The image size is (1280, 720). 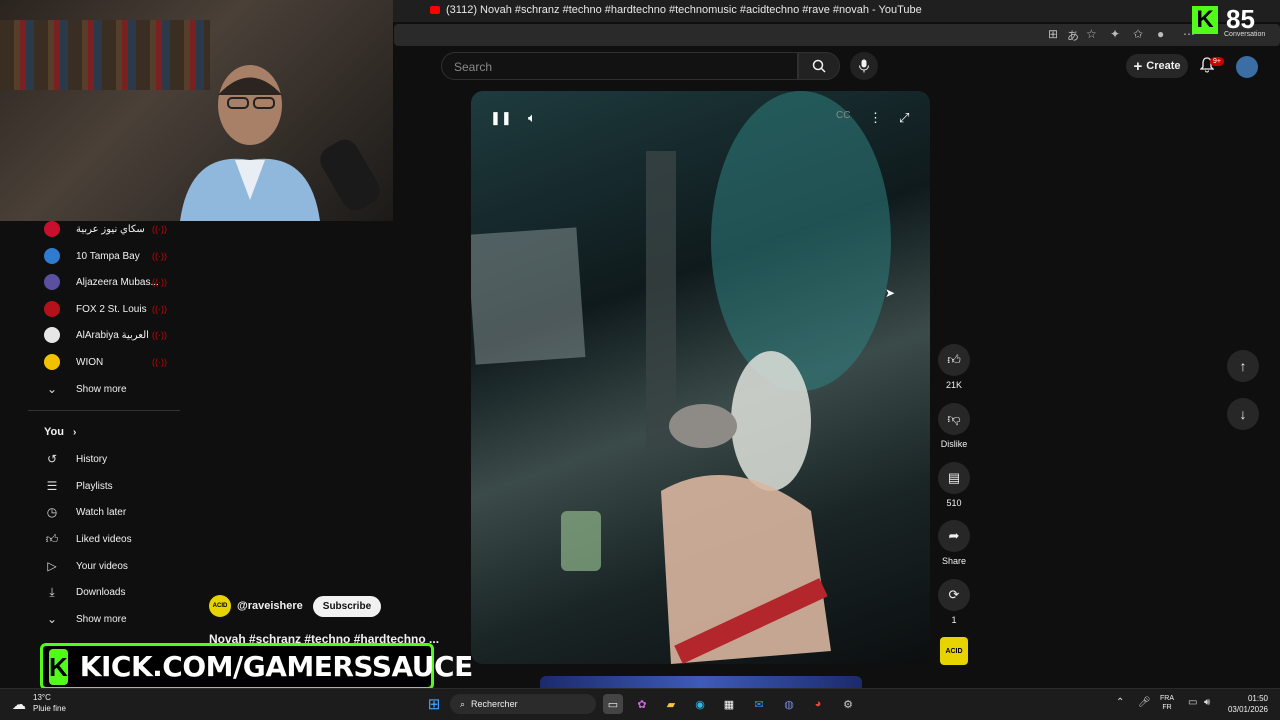 I want to click on microphone-arm, so click(x=350, y=175).